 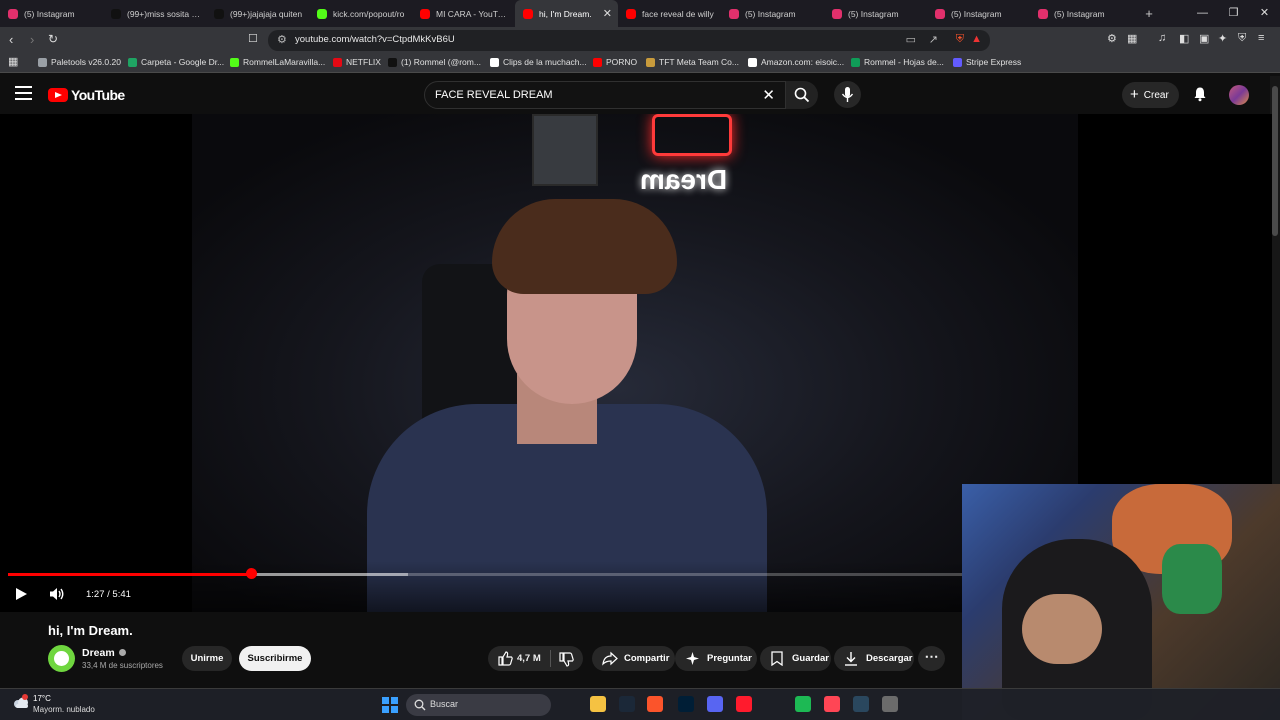 What do you see at coordinates (1200, 94) in the screenshot?
I see `notifications-bell-icon` at bounding box center [1200, 94].